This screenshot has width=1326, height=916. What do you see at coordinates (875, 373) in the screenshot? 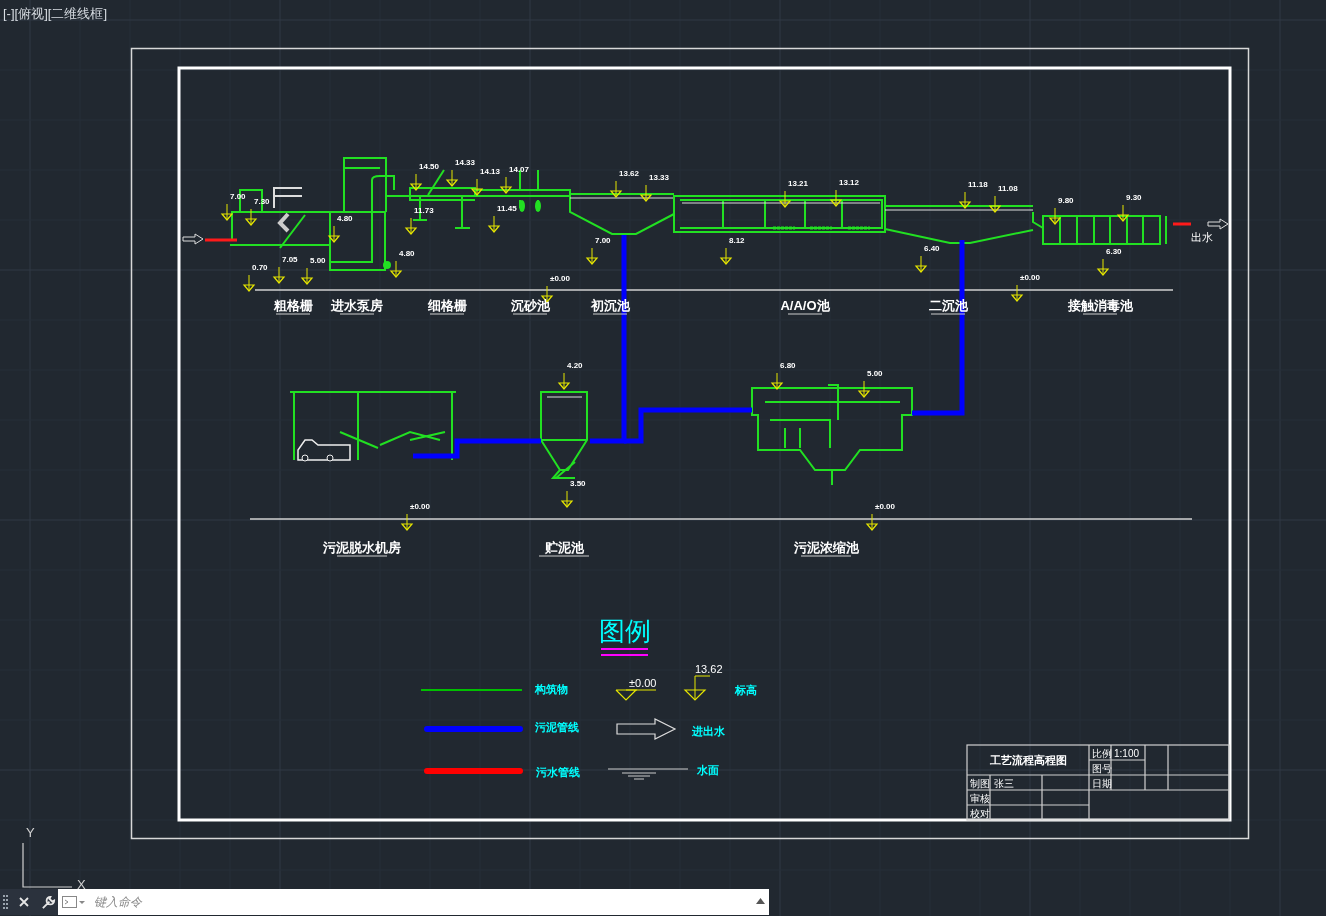
I see `elevation-label: 5.00` at bounding box center [875, 373].